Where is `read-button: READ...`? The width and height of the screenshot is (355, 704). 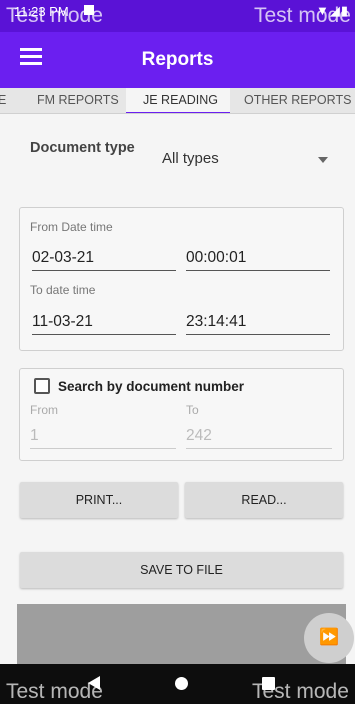
read-button: READ... is located at coordinates (264, 500).